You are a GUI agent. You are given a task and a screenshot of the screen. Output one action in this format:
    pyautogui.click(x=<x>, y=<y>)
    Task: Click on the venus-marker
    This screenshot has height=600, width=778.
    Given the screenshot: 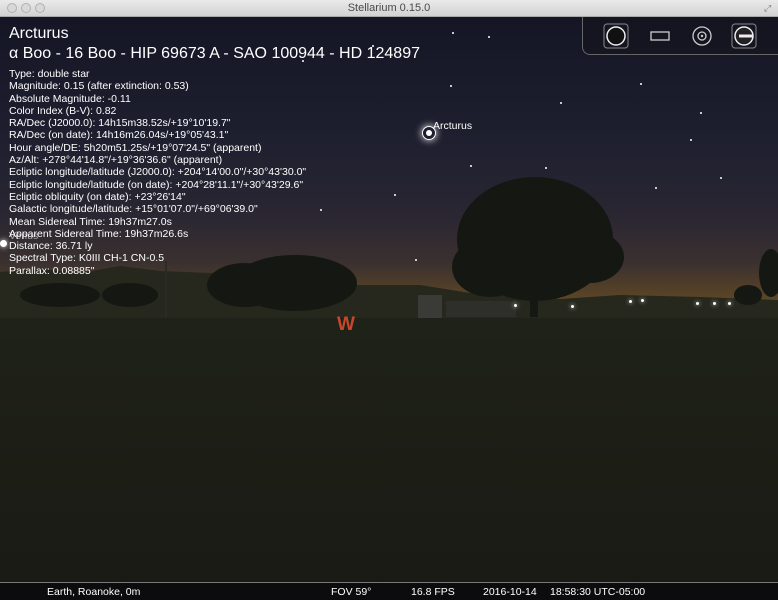 What is the action you would take?
    pyautogui.click(x=3, y=243)
    